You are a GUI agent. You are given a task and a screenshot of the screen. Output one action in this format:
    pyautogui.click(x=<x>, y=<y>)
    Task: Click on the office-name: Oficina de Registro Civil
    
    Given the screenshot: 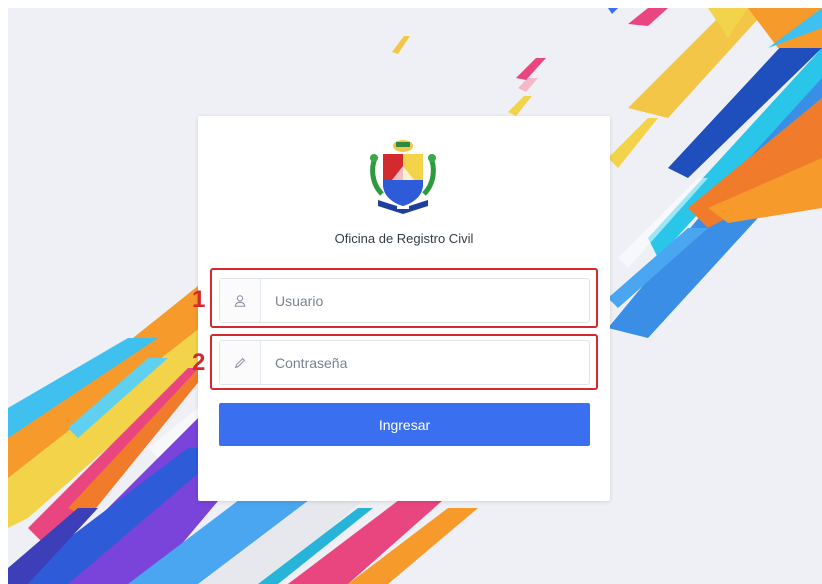 What is the action you would take?
    pyautogui.click(x=404, y=238)
    